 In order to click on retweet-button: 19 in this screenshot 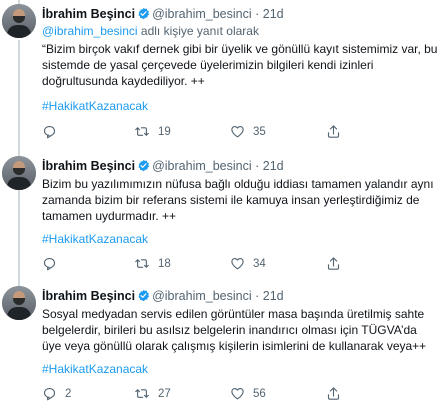, I will do `click(152, 131)`.